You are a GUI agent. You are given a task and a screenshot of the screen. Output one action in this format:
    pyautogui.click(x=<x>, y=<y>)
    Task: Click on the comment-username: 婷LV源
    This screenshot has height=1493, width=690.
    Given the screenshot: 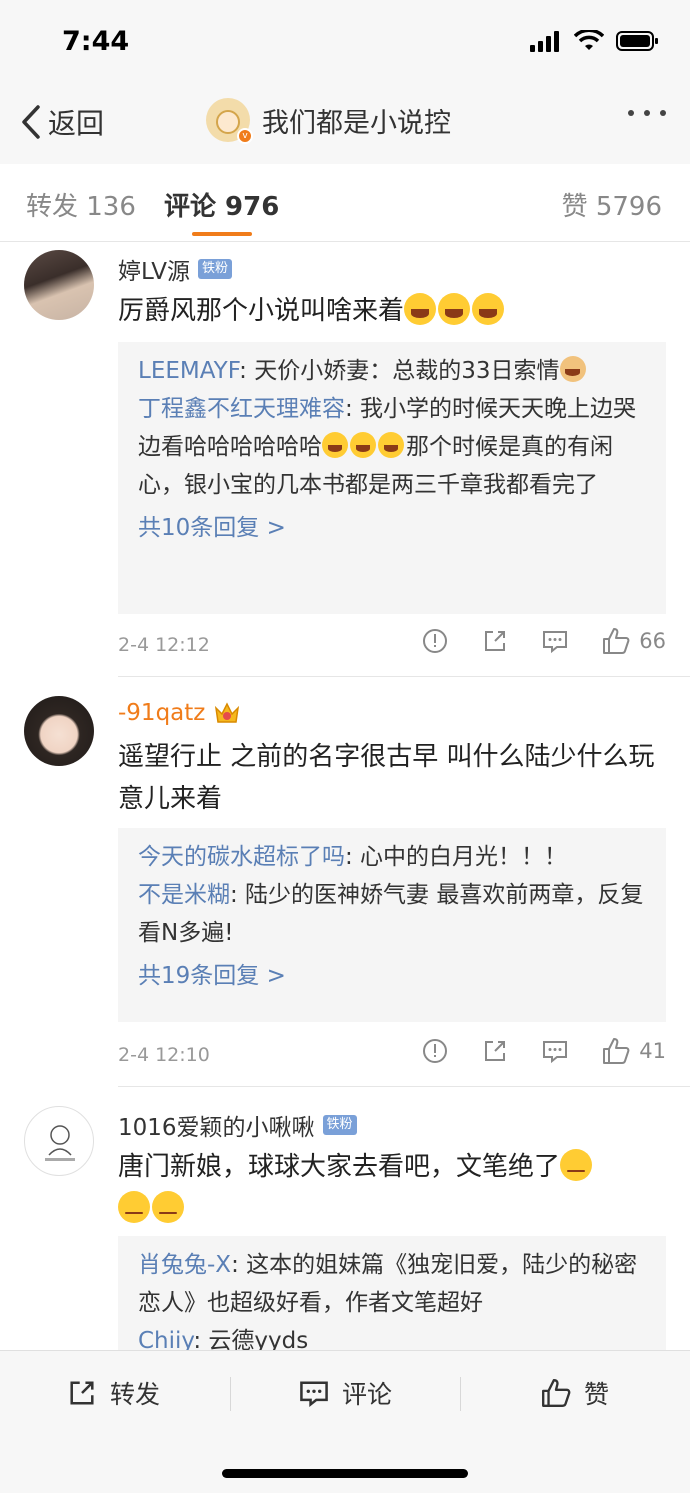 What is the action you would take?
    pyautogui.click(x=154, y=269)
    